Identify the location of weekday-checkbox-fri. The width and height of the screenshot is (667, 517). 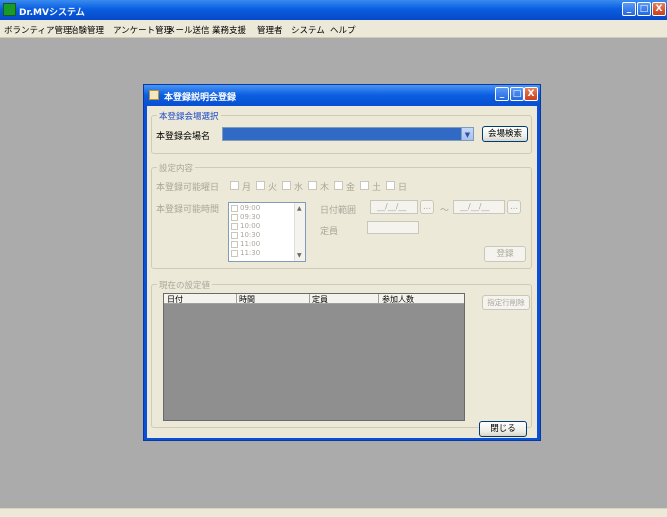
(338, 185).